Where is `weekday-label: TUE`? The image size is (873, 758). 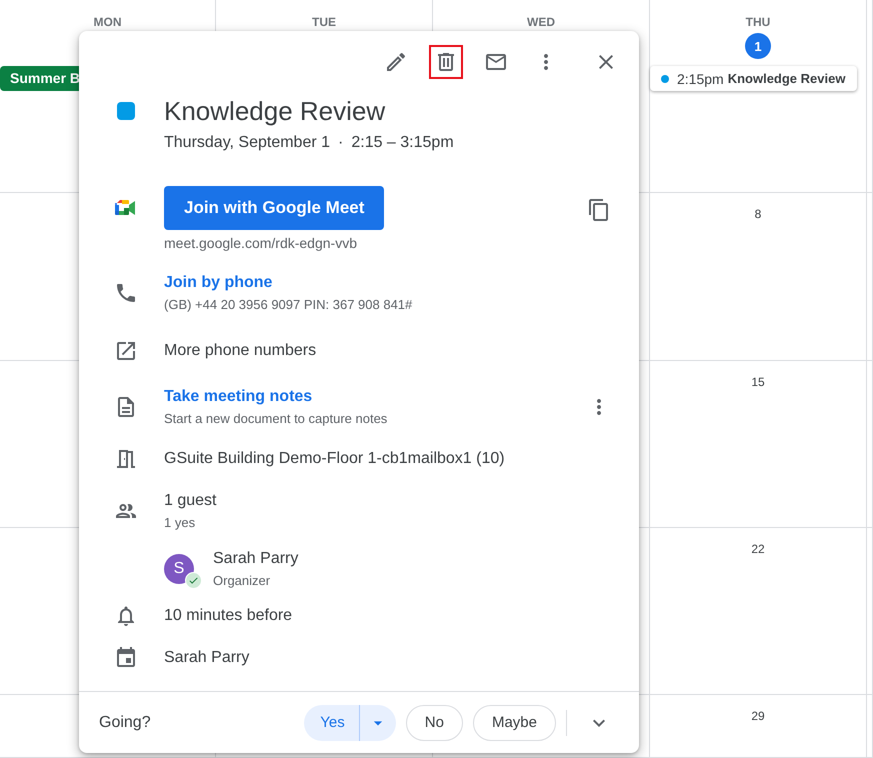
weekday-label: TUE is located at coordinates (324, 22).